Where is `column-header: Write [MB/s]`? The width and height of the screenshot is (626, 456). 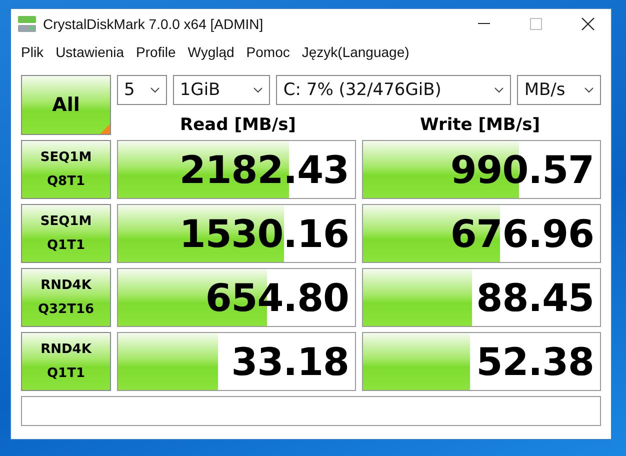 column-header: Write [MB/s] is located at coordinates (480, 125).